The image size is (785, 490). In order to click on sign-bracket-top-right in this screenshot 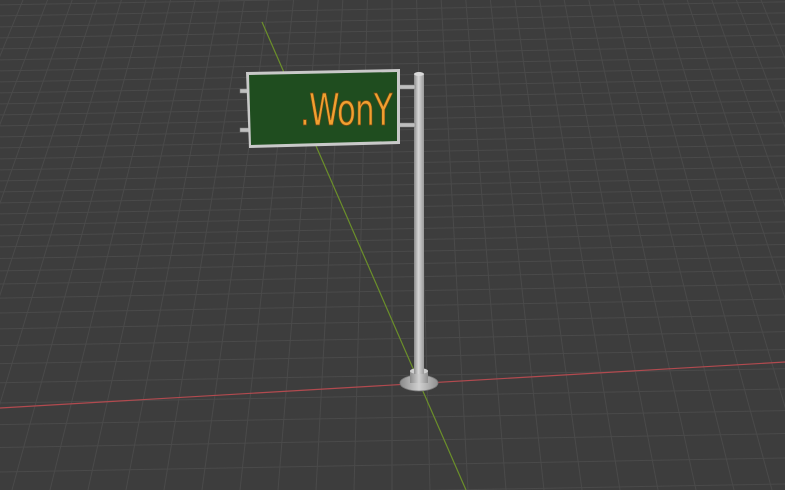, I will do `click(406, 87)`.